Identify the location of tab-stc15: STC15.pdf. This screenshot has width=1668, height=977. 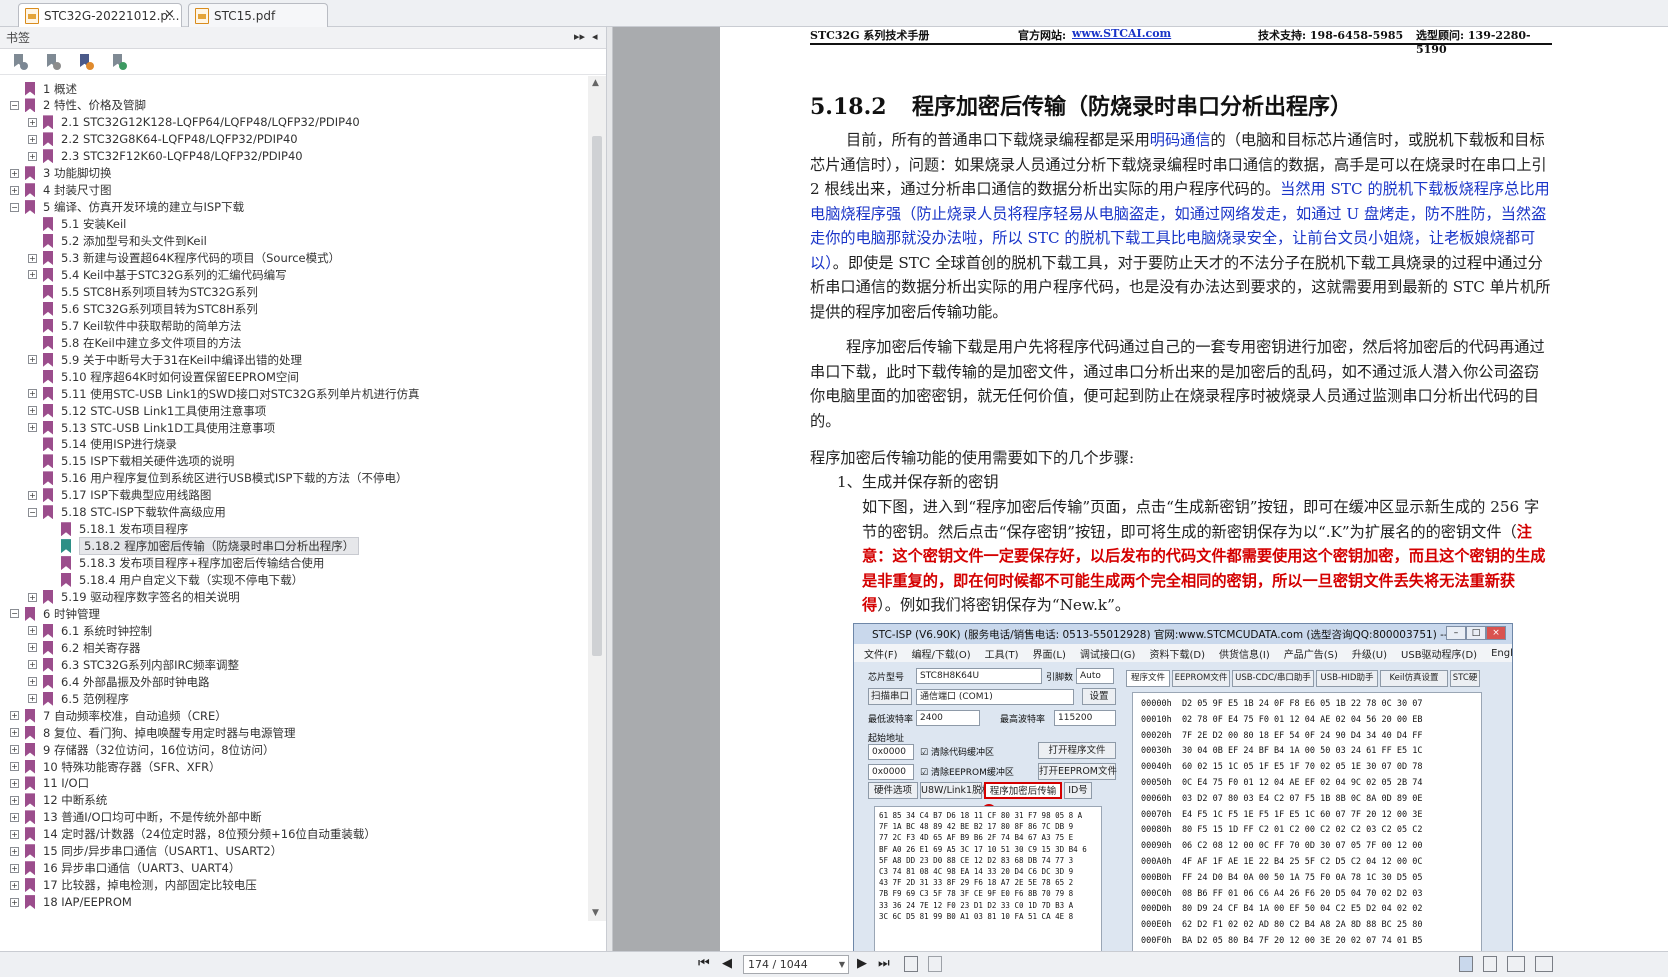
(258, 15).